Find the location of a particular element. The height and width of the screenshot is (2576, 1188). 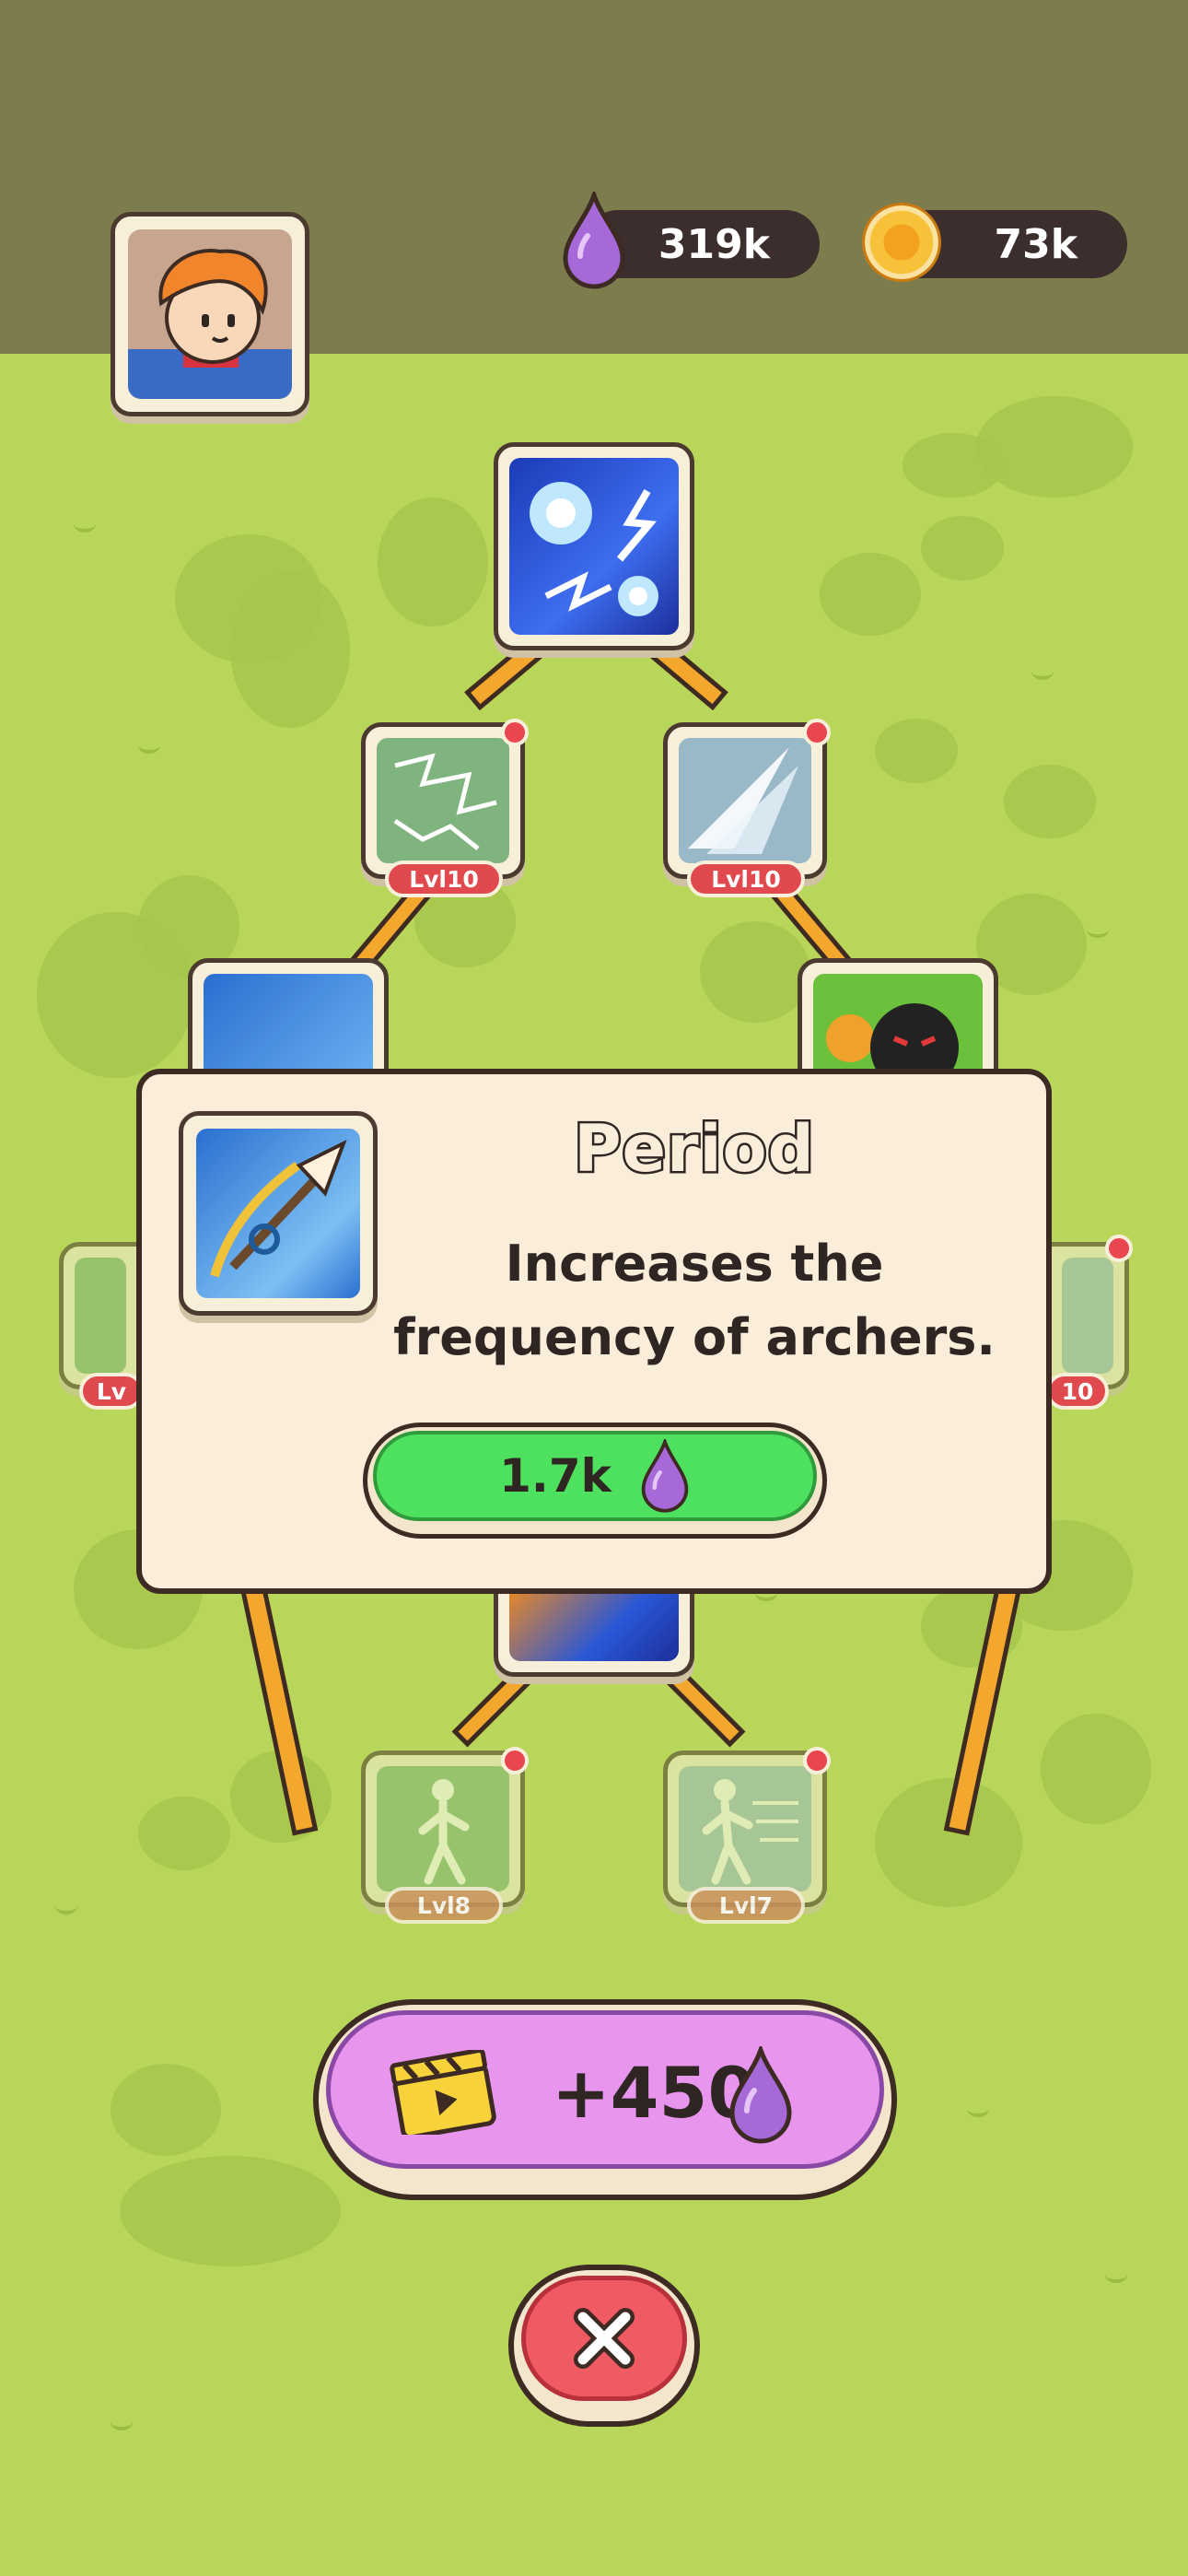

level-badge: Lvl7 is located at coordinates (746, 1905).